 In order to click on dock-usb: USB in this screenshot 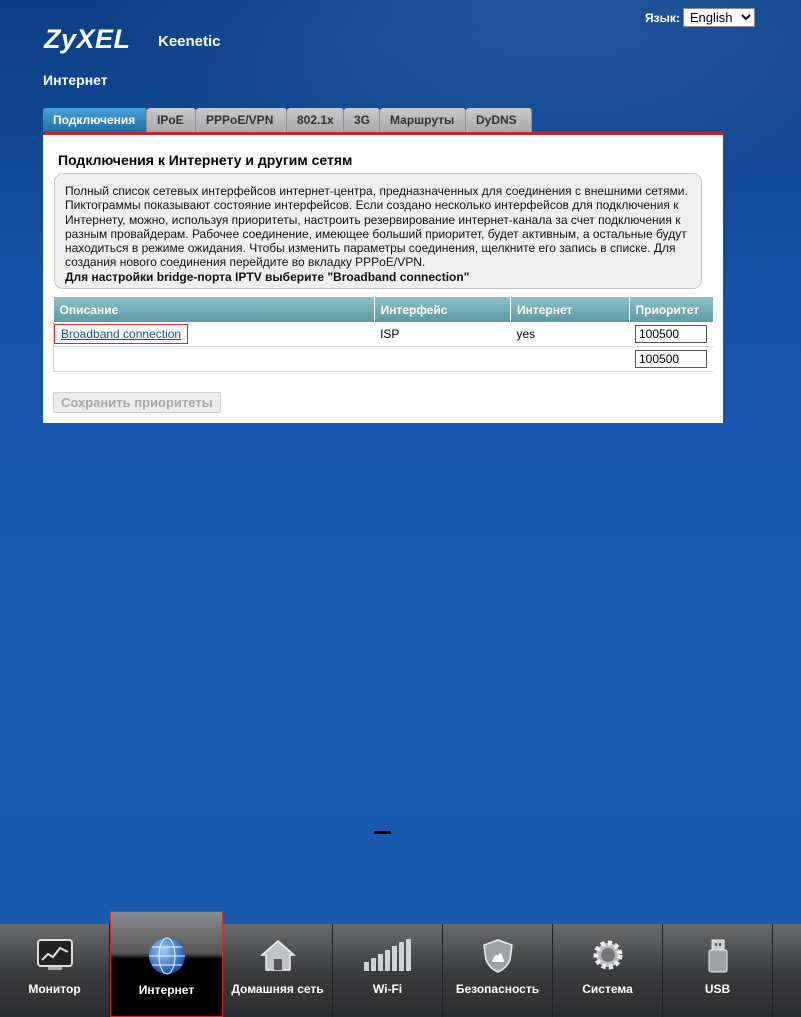, I will do `click(718, 970)`.